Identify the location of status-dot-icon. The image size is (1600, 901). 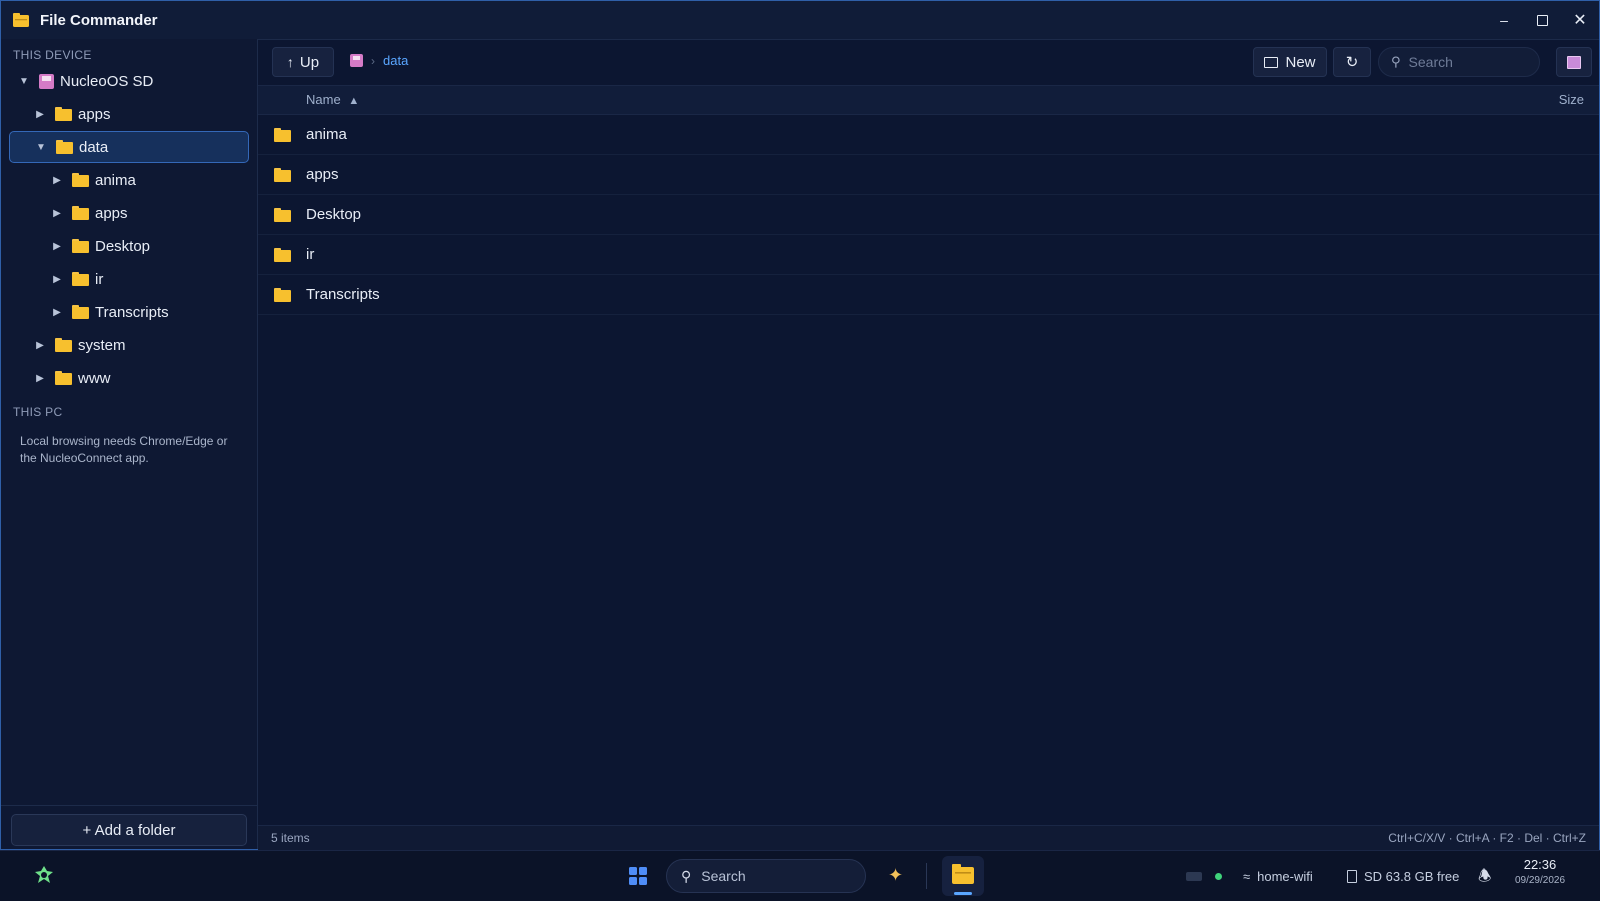
(1218, 876).